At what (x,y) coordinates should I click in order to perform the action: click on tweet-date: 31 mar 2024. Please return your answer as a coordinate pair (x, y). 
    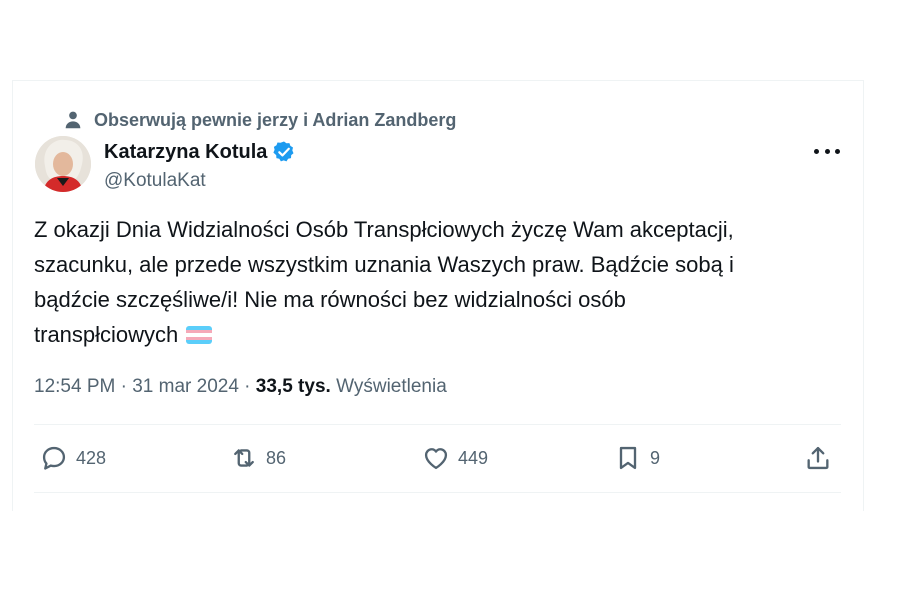
    Looking at the image, I should click on (185, 386).